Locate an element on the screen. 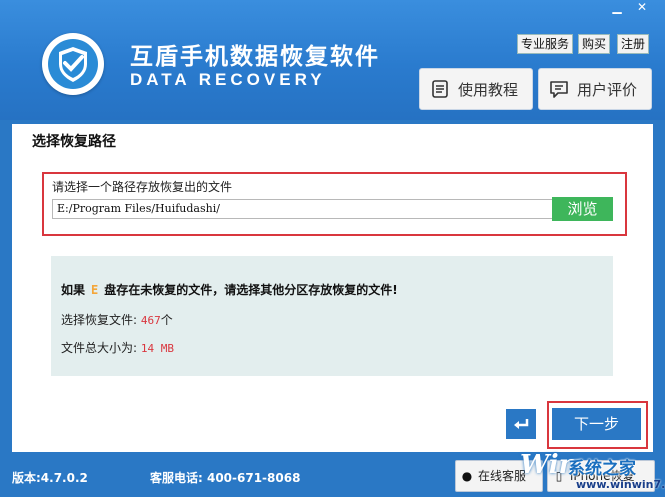 This screenshot has width=665, height=497. tutorial-button: 使用教程 is located at coordinates (476, 89).